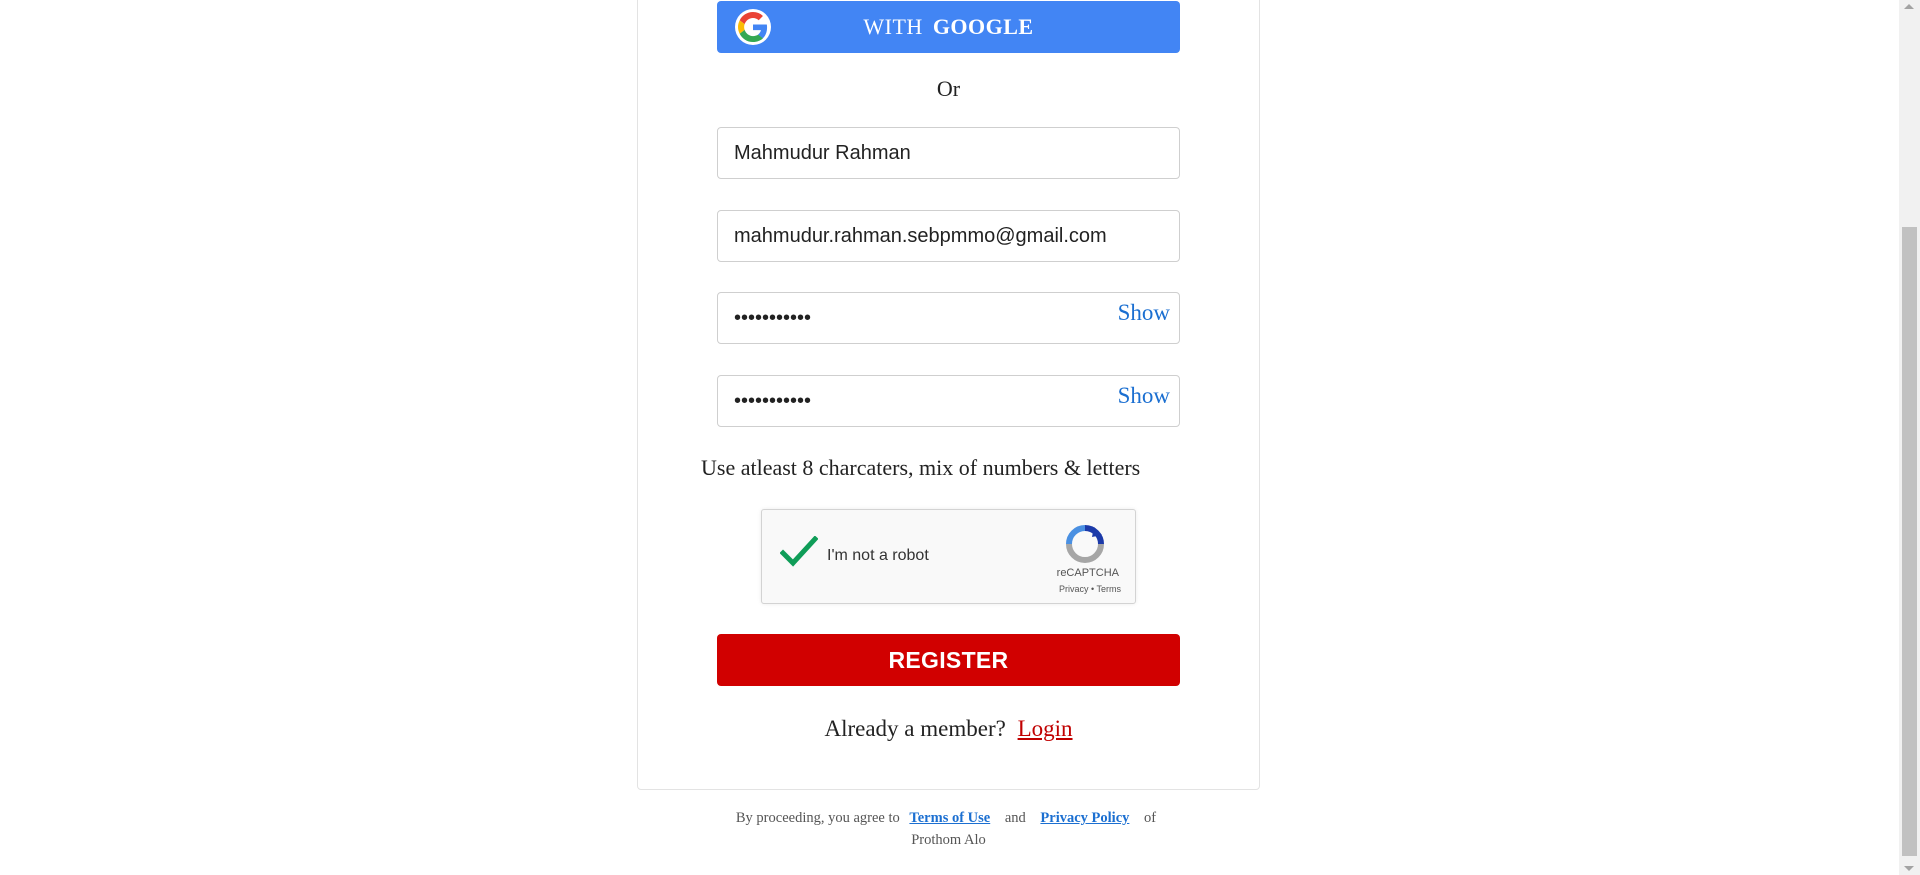 The height and width of the screenshot is (875, 1920). I want to click on terms-of-use-link: Terms of Use, so click(949, 818).